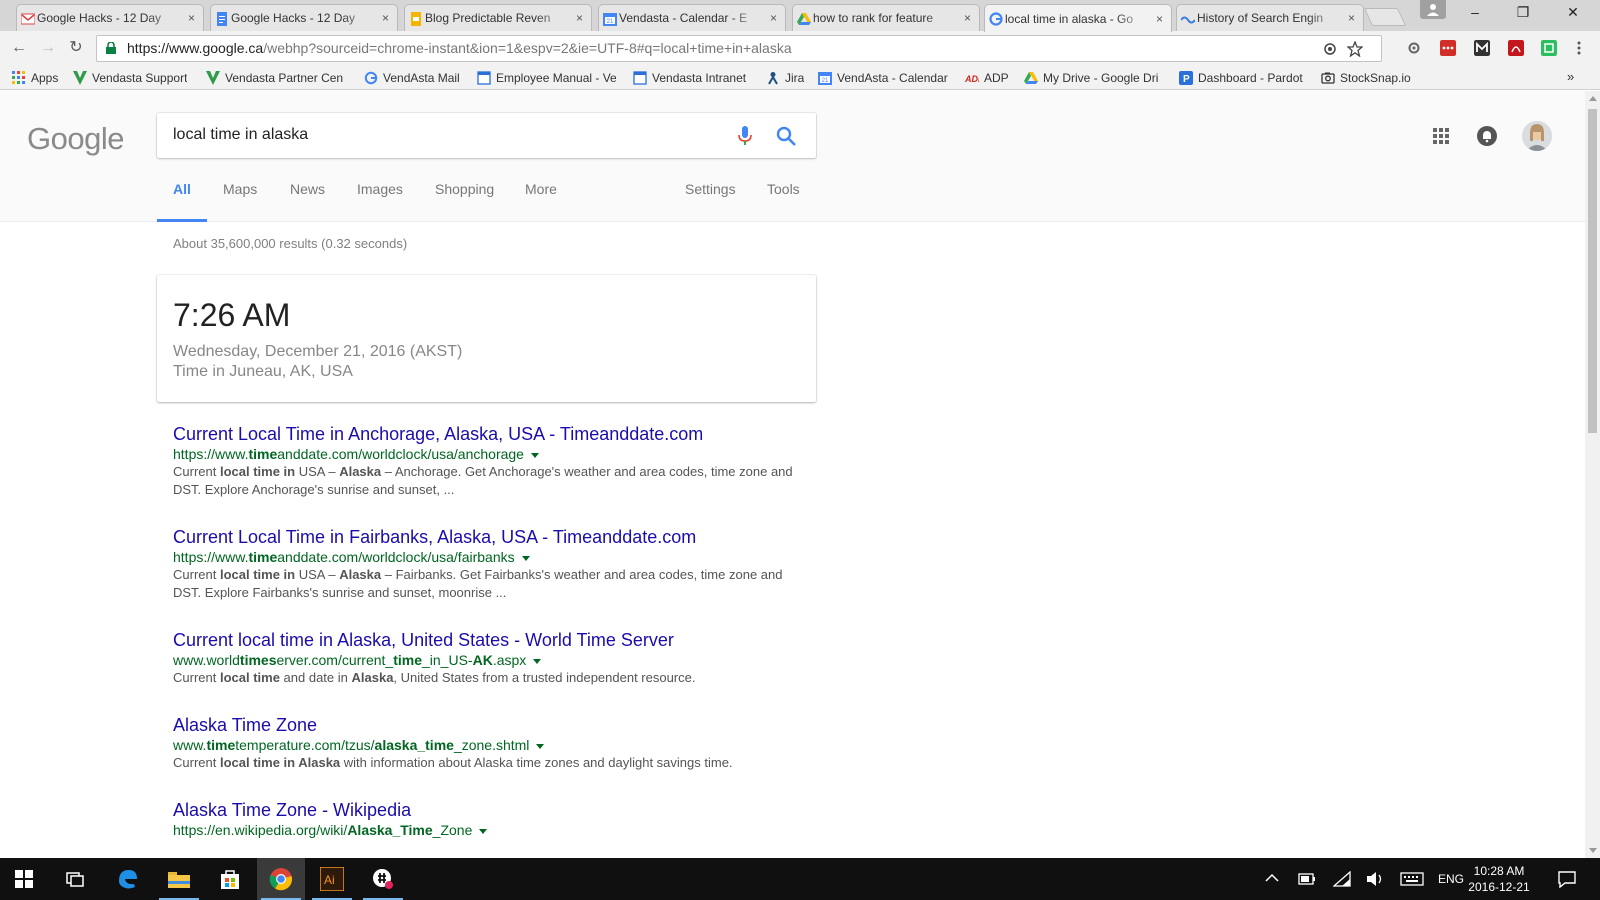  What do you see at coordinates (263, 454) in the screenshot?
I see `result-url-part: time` at bounding box center [263, 454].